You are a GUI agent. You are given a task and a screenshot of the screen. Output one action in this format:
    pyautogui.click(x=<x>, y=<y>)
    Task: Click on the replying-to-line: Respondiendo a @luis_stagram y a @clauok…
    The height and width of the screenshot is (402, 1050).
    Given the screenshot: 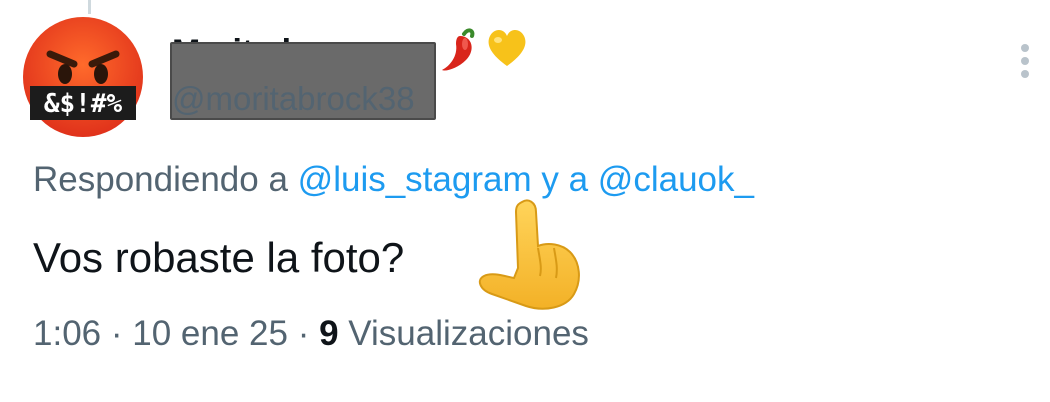 What is the action you would take?
    pyautogui.click(x=393, y=180)
    